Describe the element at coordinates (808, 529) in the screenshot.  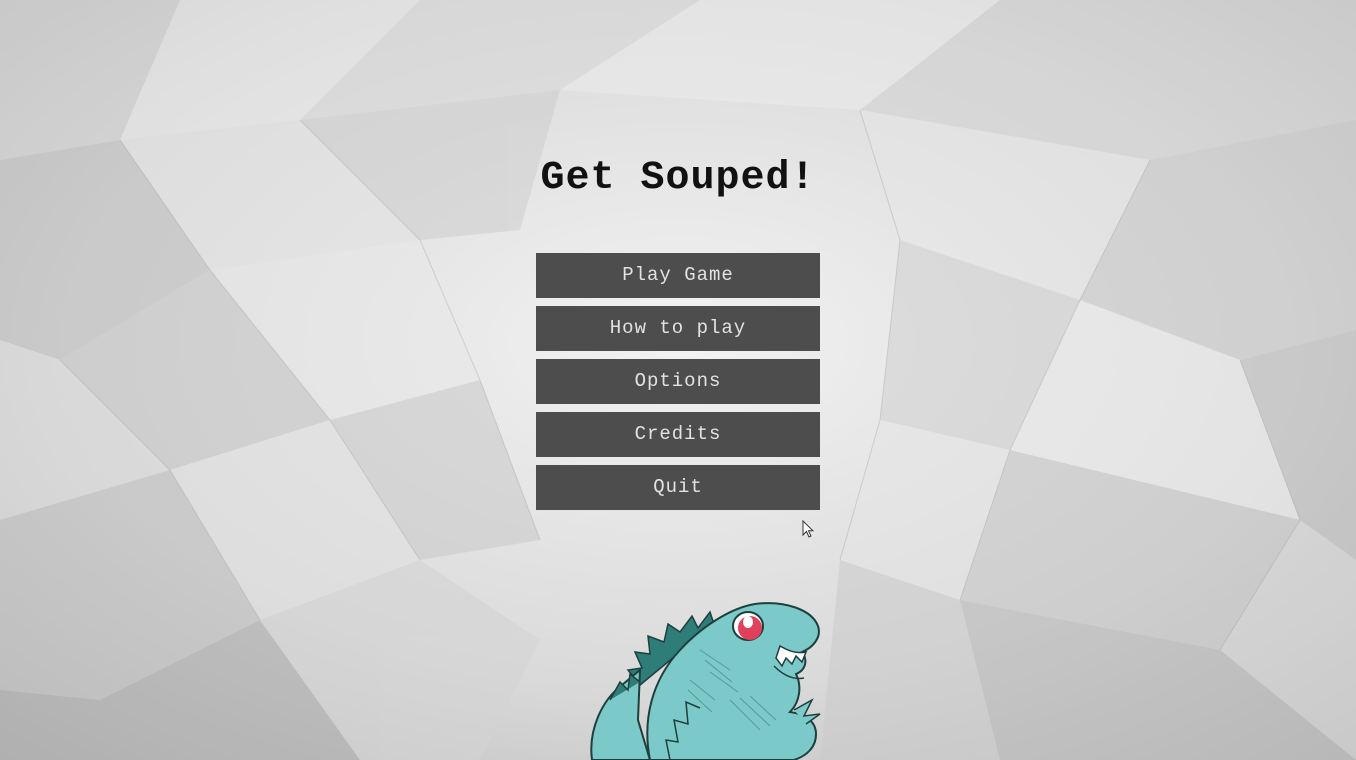
I see `mouse-pointer-icon` at that location.